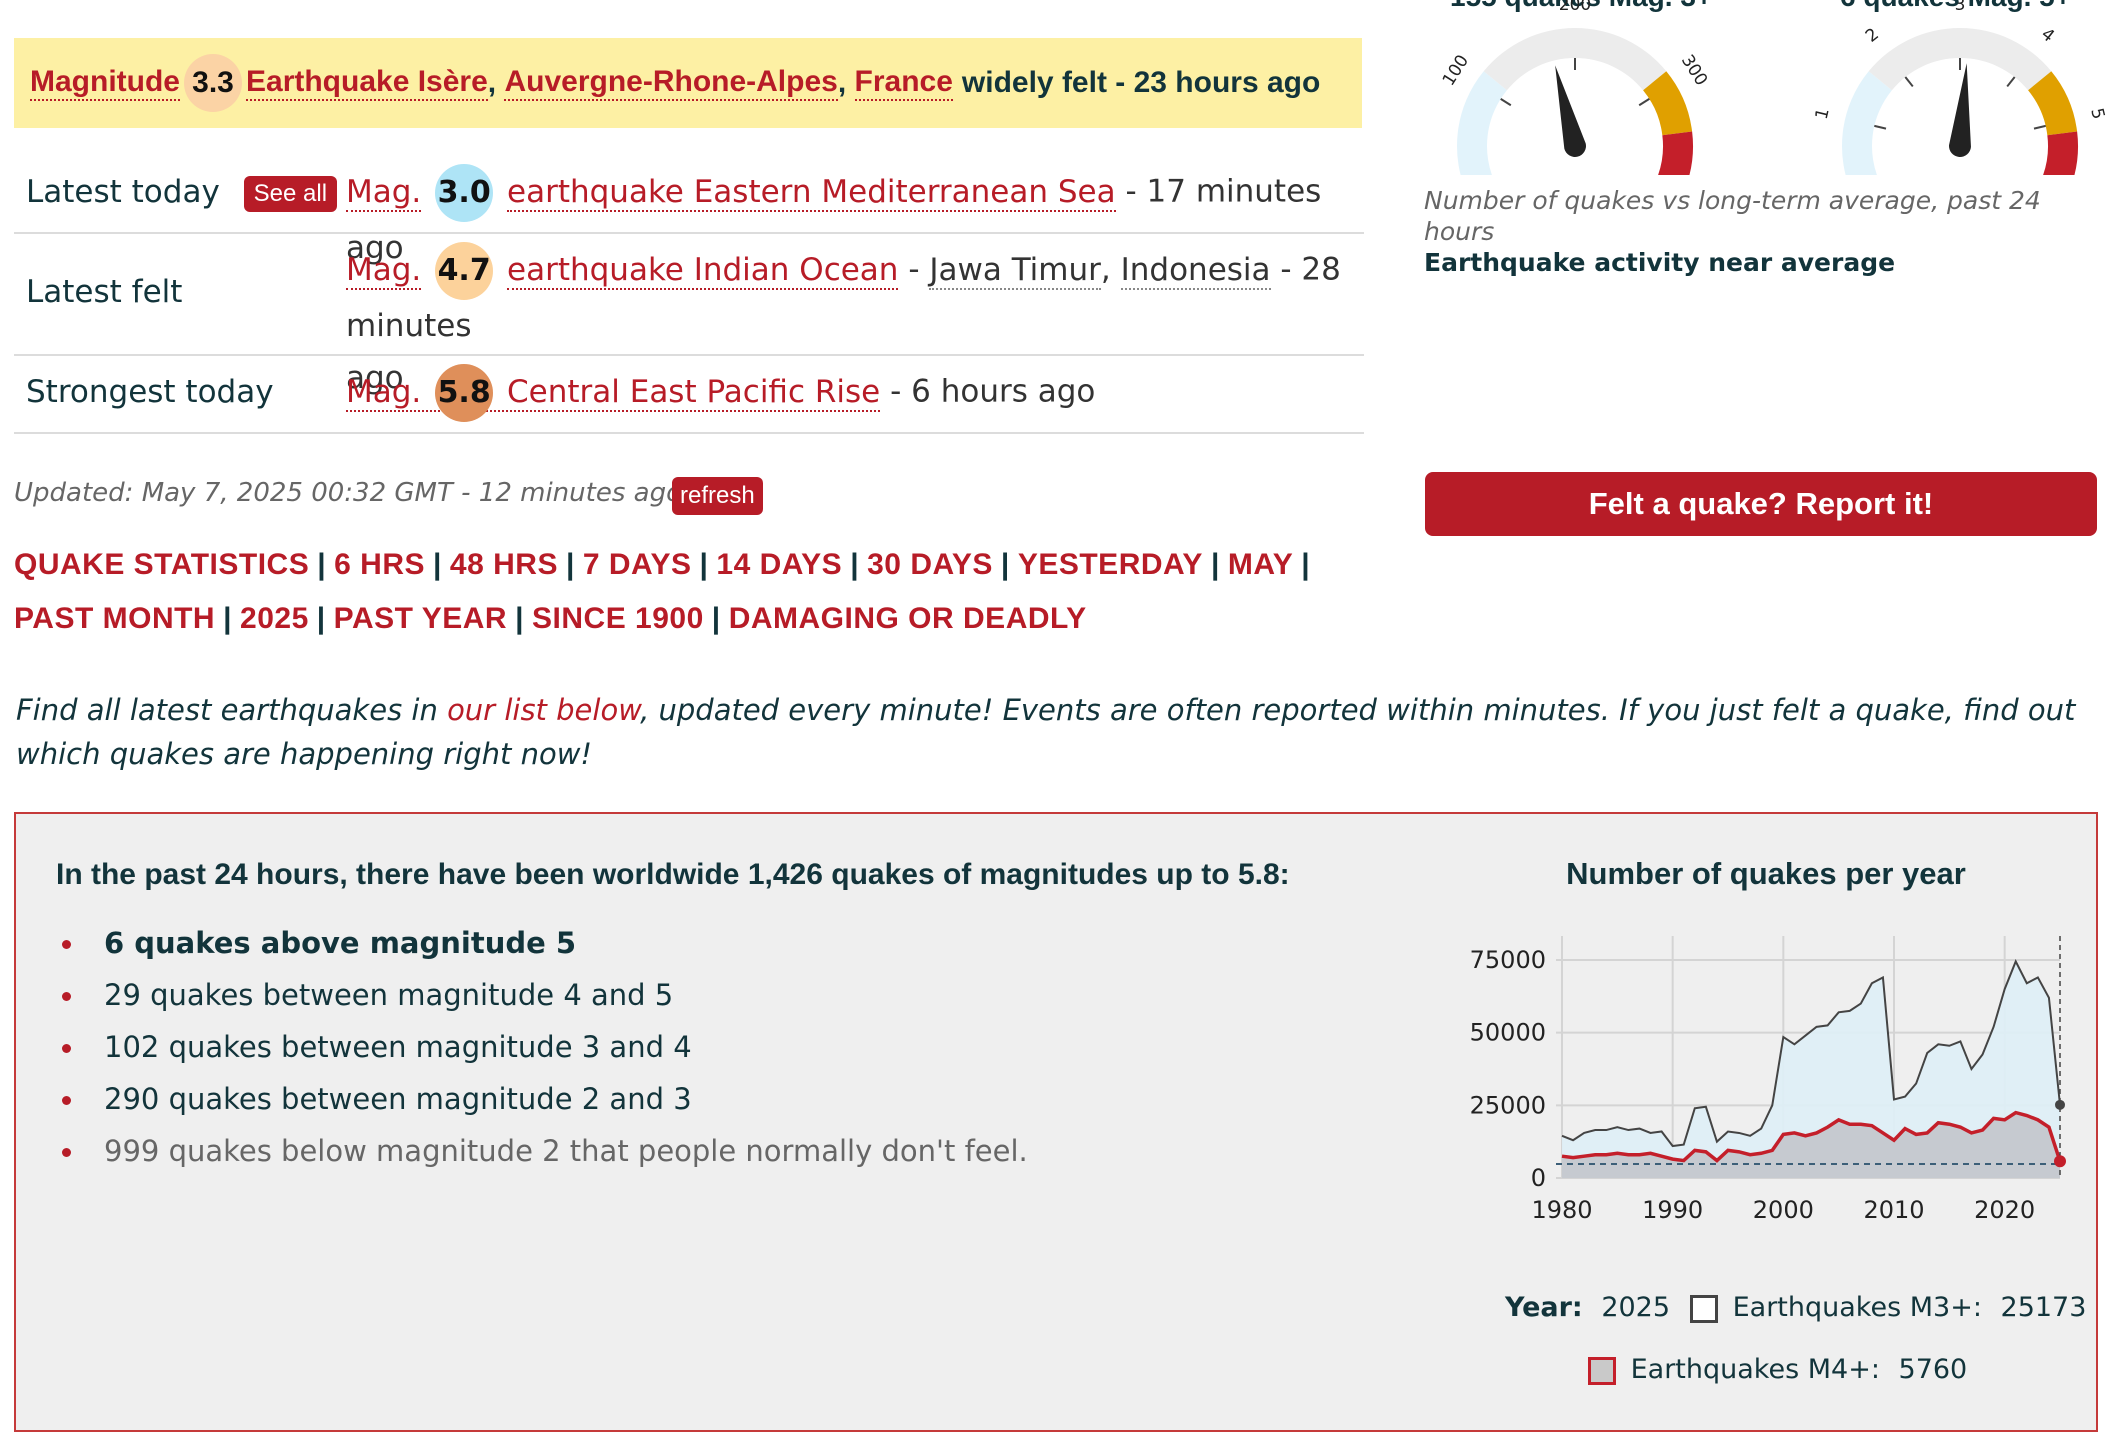 The width and height of the screenshot is (2114, 1432). I want to click on nav-link: SINCE 1900, so click(618, 618).